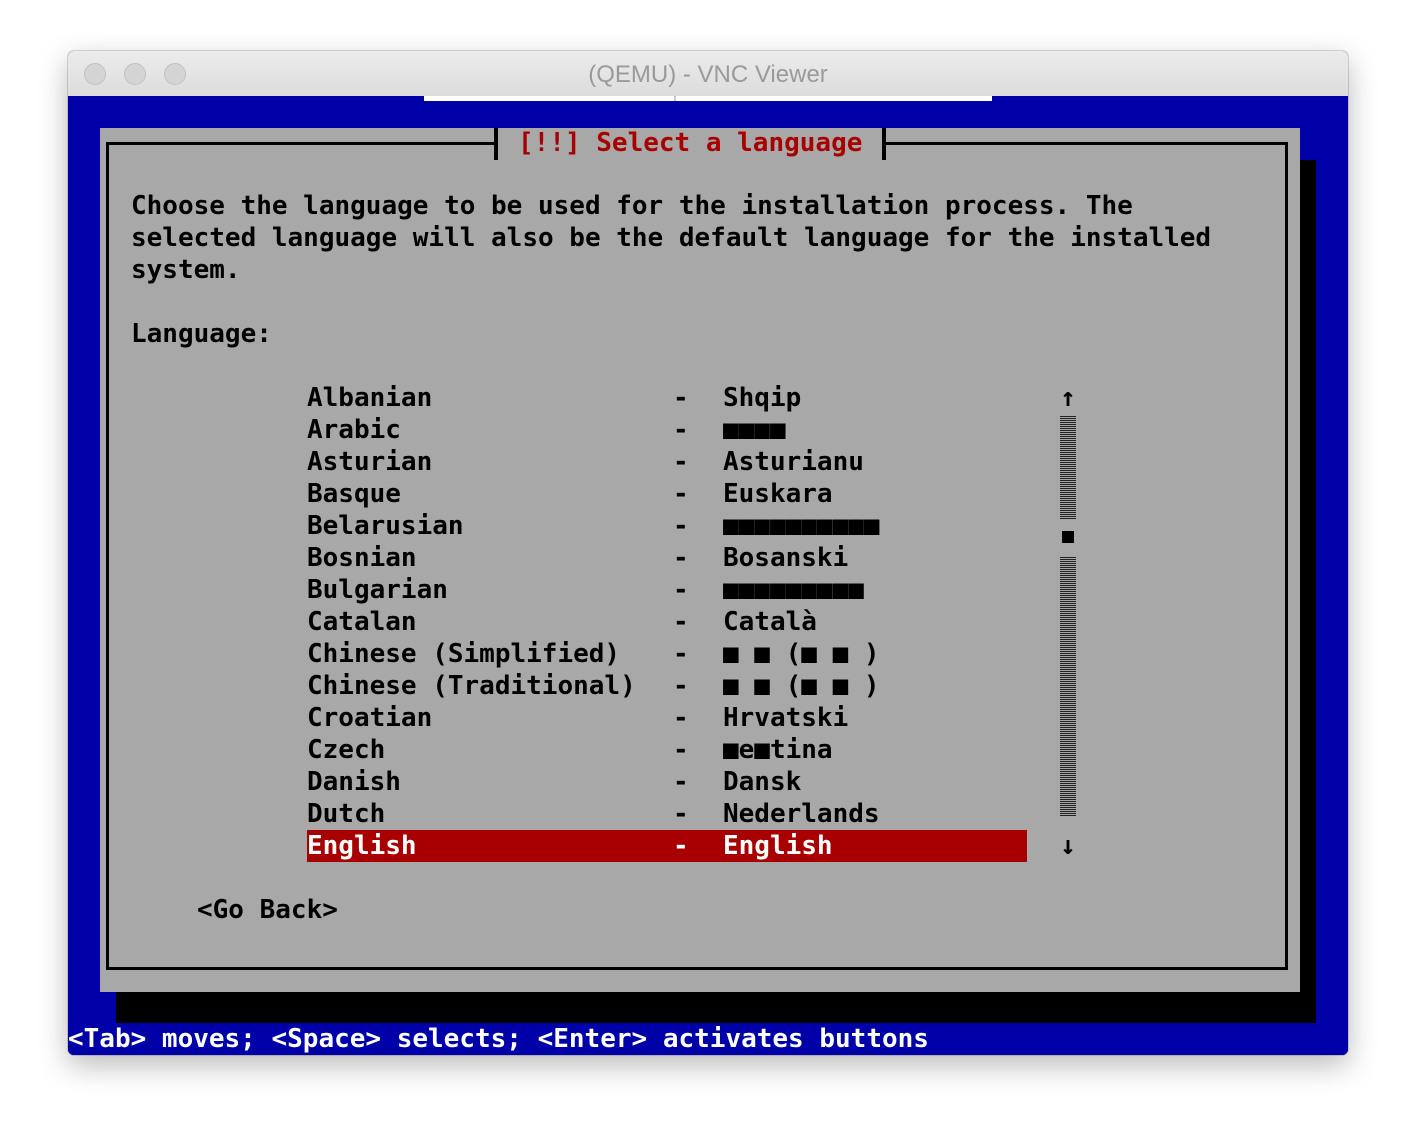 The image size is (1416, 1140). I want to click on language-native-name: ■e■tina, so click(778, 750).